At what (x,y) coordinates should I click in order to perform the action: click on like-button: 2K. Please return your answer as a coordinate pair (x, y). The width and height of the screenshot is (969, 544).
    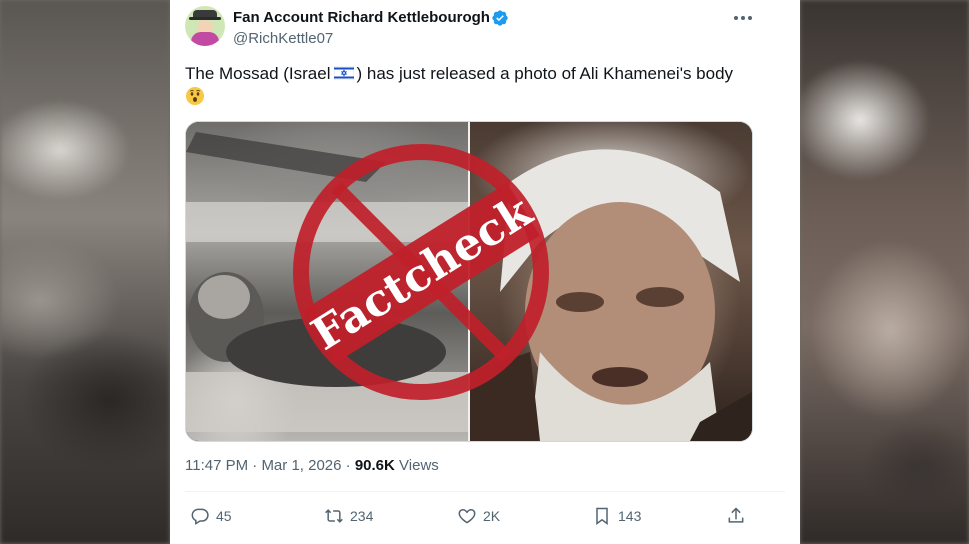
    Looking at the image, I should click on (478, 516).